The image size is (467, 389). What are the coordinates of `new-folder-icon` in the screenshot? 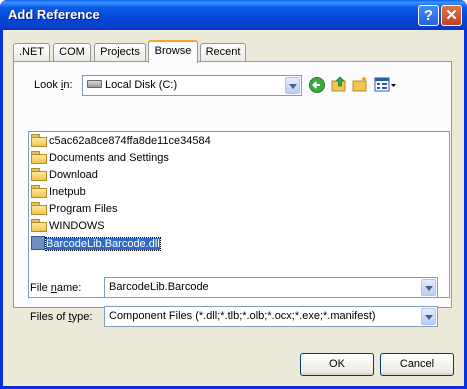 It's located at (360, 84).